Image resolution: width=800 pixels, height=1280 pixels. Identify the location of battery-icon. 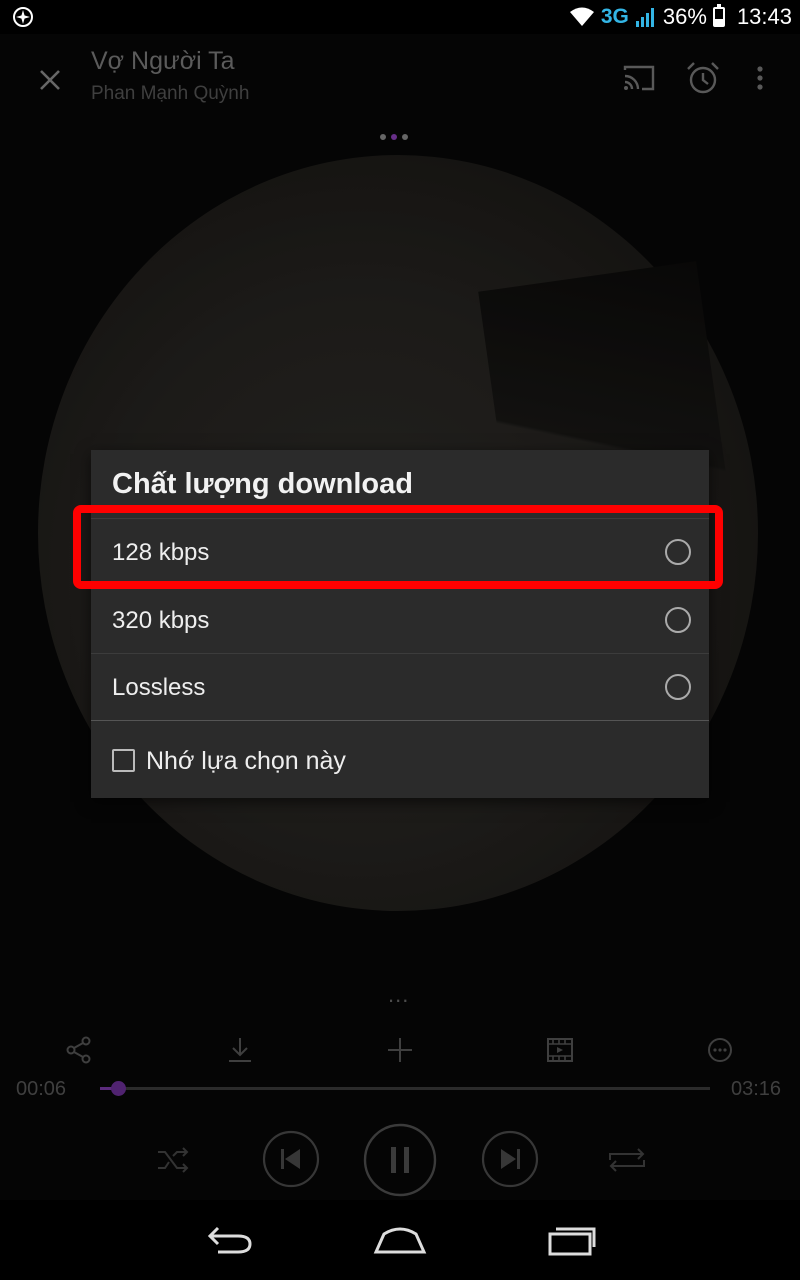
(718, 15).